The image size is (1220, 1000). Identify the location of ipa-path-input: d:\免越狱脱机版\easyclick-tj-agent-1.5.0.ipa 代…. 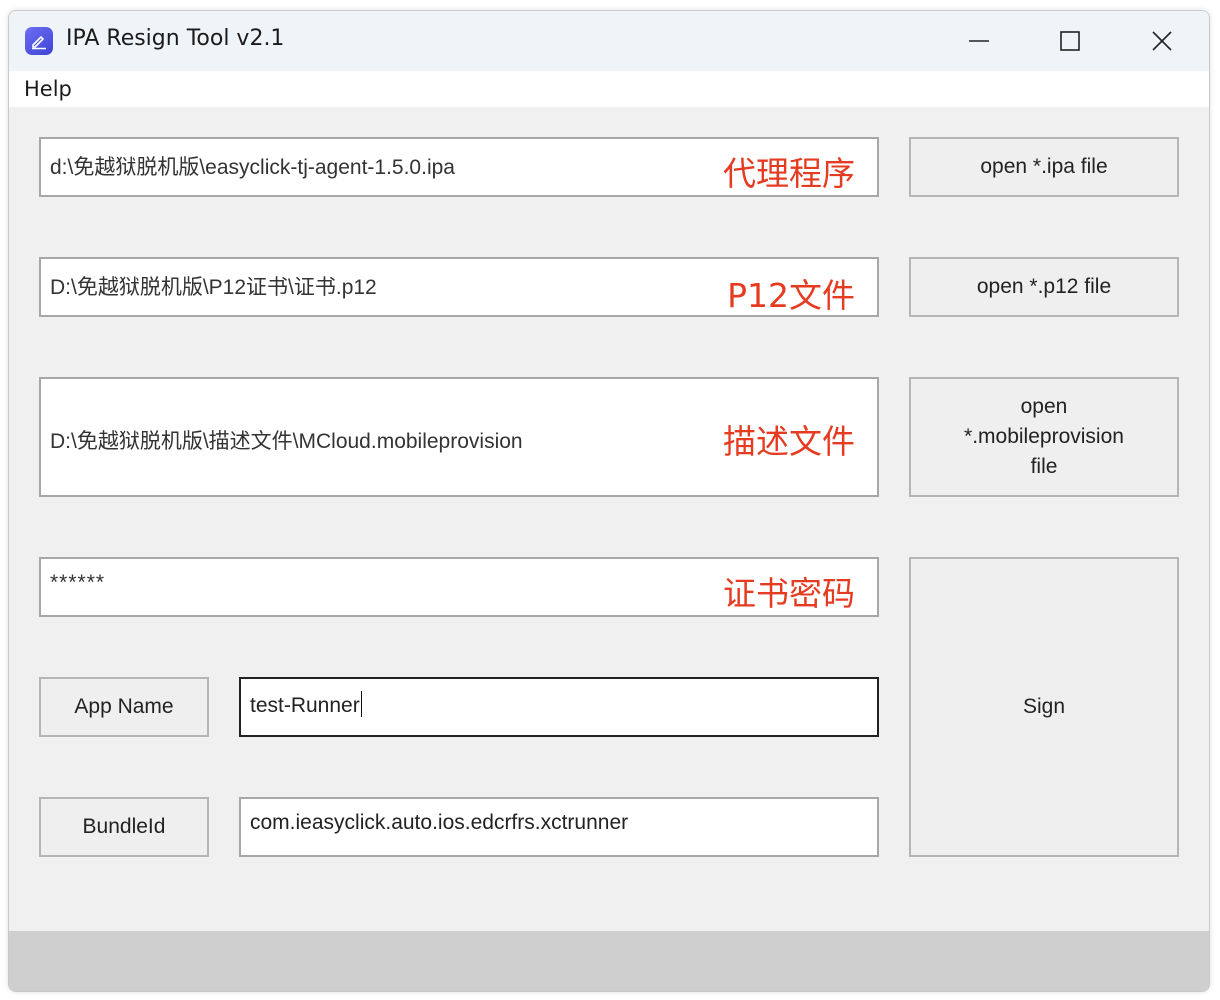
(459, 167).